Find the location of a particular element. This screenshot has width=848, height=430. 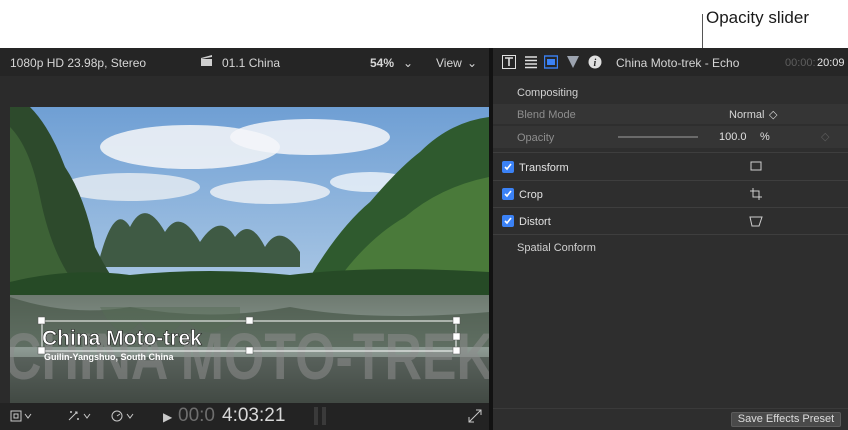

color-inspector-icon is located at coordinates (573, 62).